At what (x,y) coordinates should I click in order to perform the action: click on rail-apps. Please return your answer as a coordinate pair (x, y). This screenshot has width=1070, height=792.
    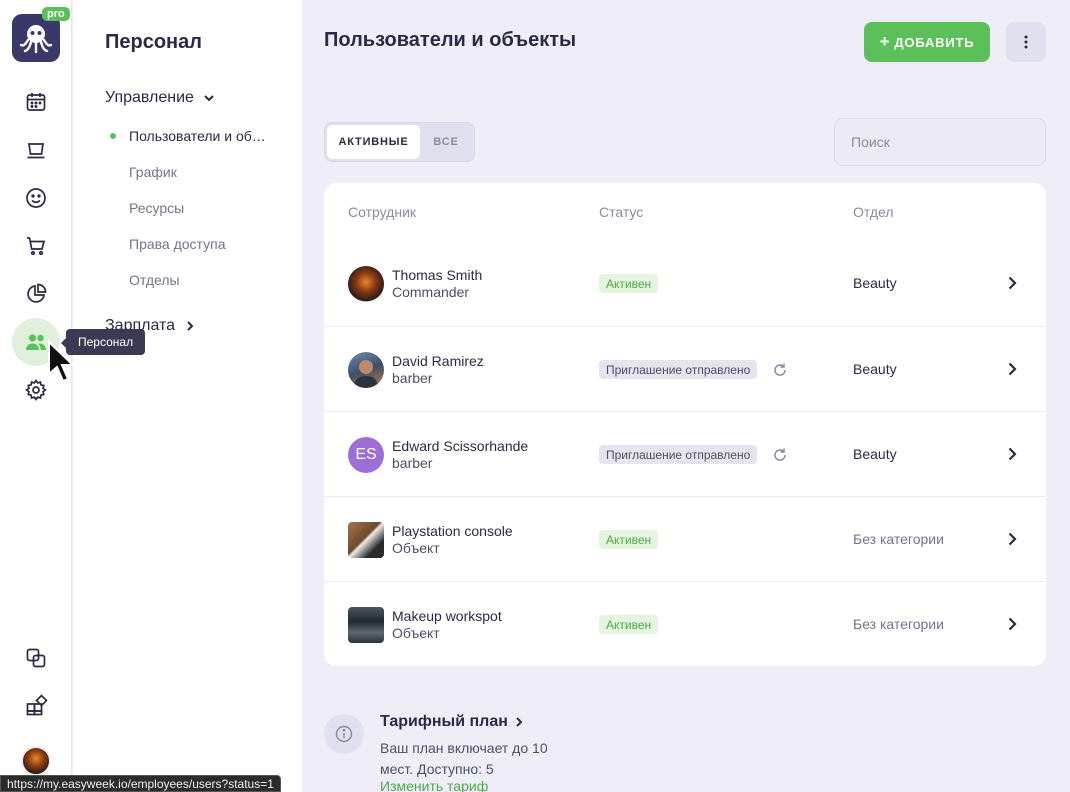
    Looking at the image, I should click on (36, 706).